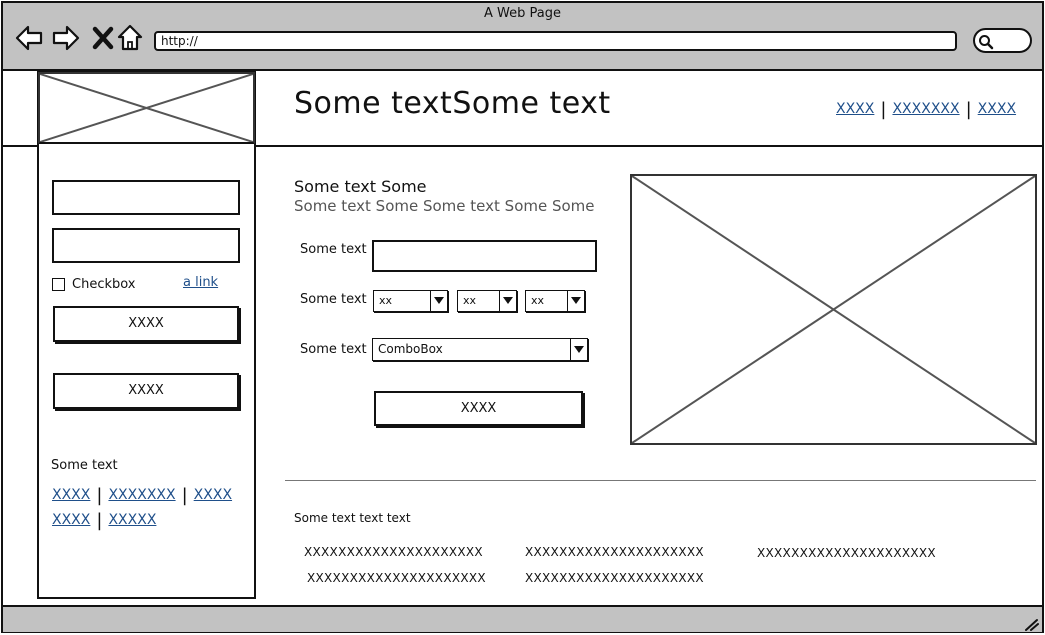  What do you see at coordinates (352, 518) in the screenshot?
I see `footer-heading: Some text text text` at bounding box center [352, 518].